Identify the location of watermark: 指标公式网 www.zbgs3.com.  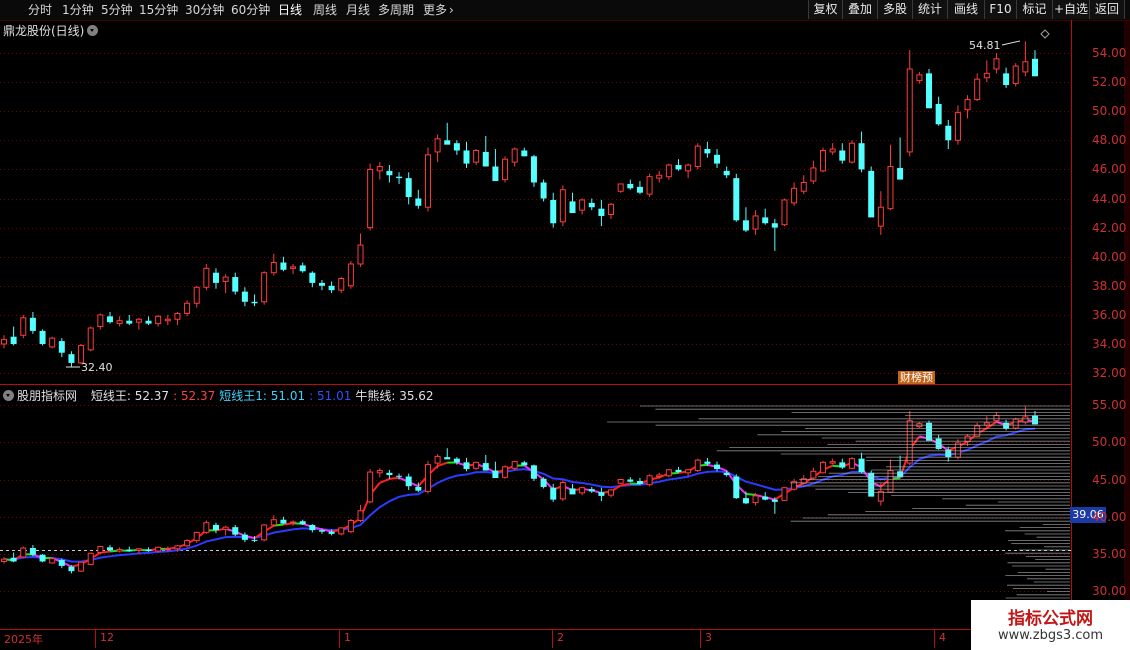
(1050, 625).